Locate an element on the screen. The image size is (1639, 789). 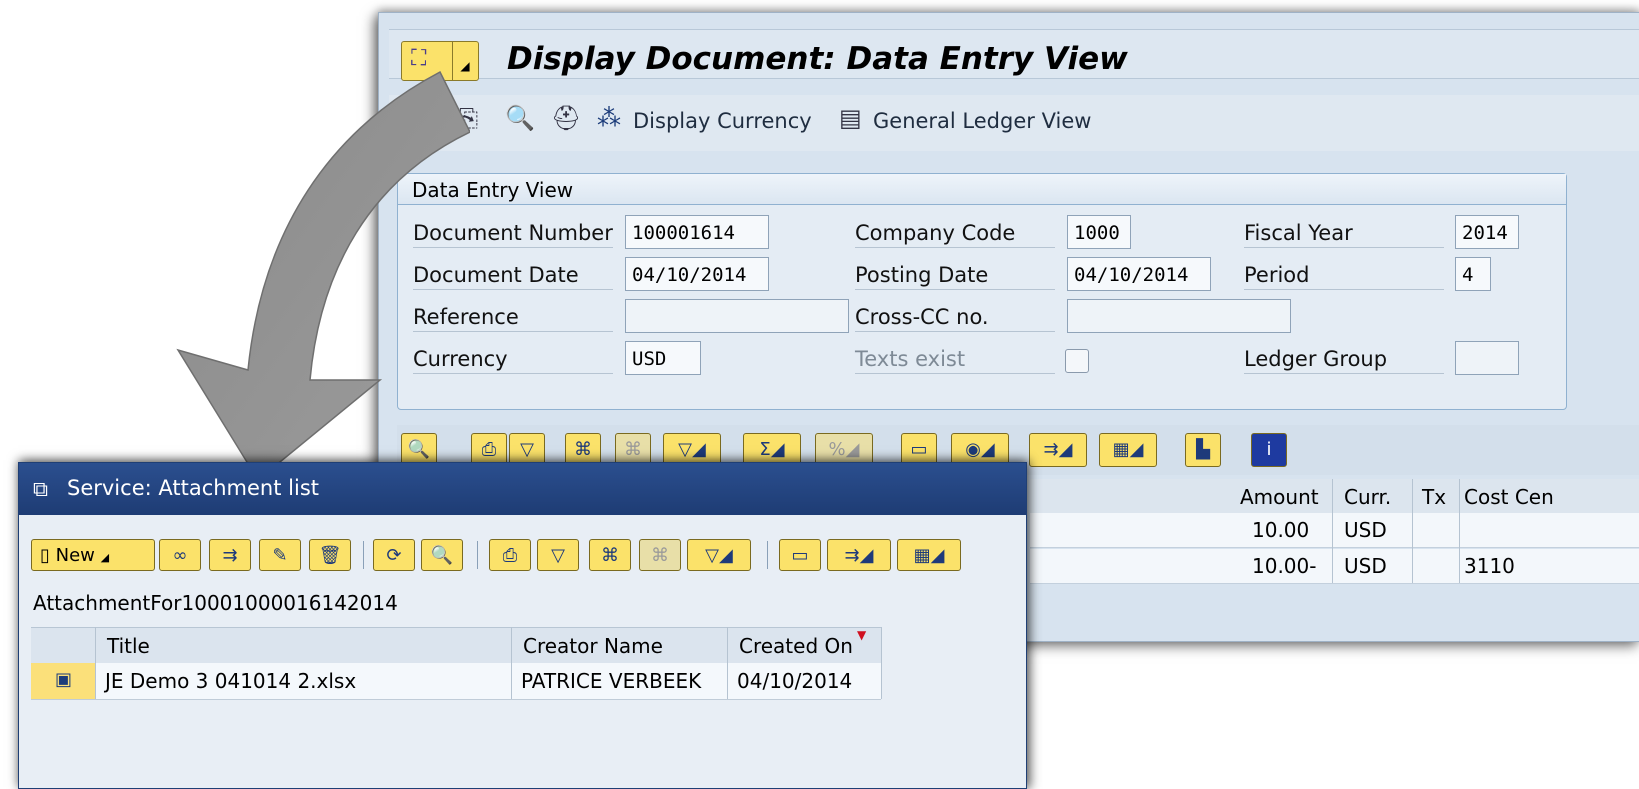
find-next-button: ⌘ is located at coordinates (660, 555).